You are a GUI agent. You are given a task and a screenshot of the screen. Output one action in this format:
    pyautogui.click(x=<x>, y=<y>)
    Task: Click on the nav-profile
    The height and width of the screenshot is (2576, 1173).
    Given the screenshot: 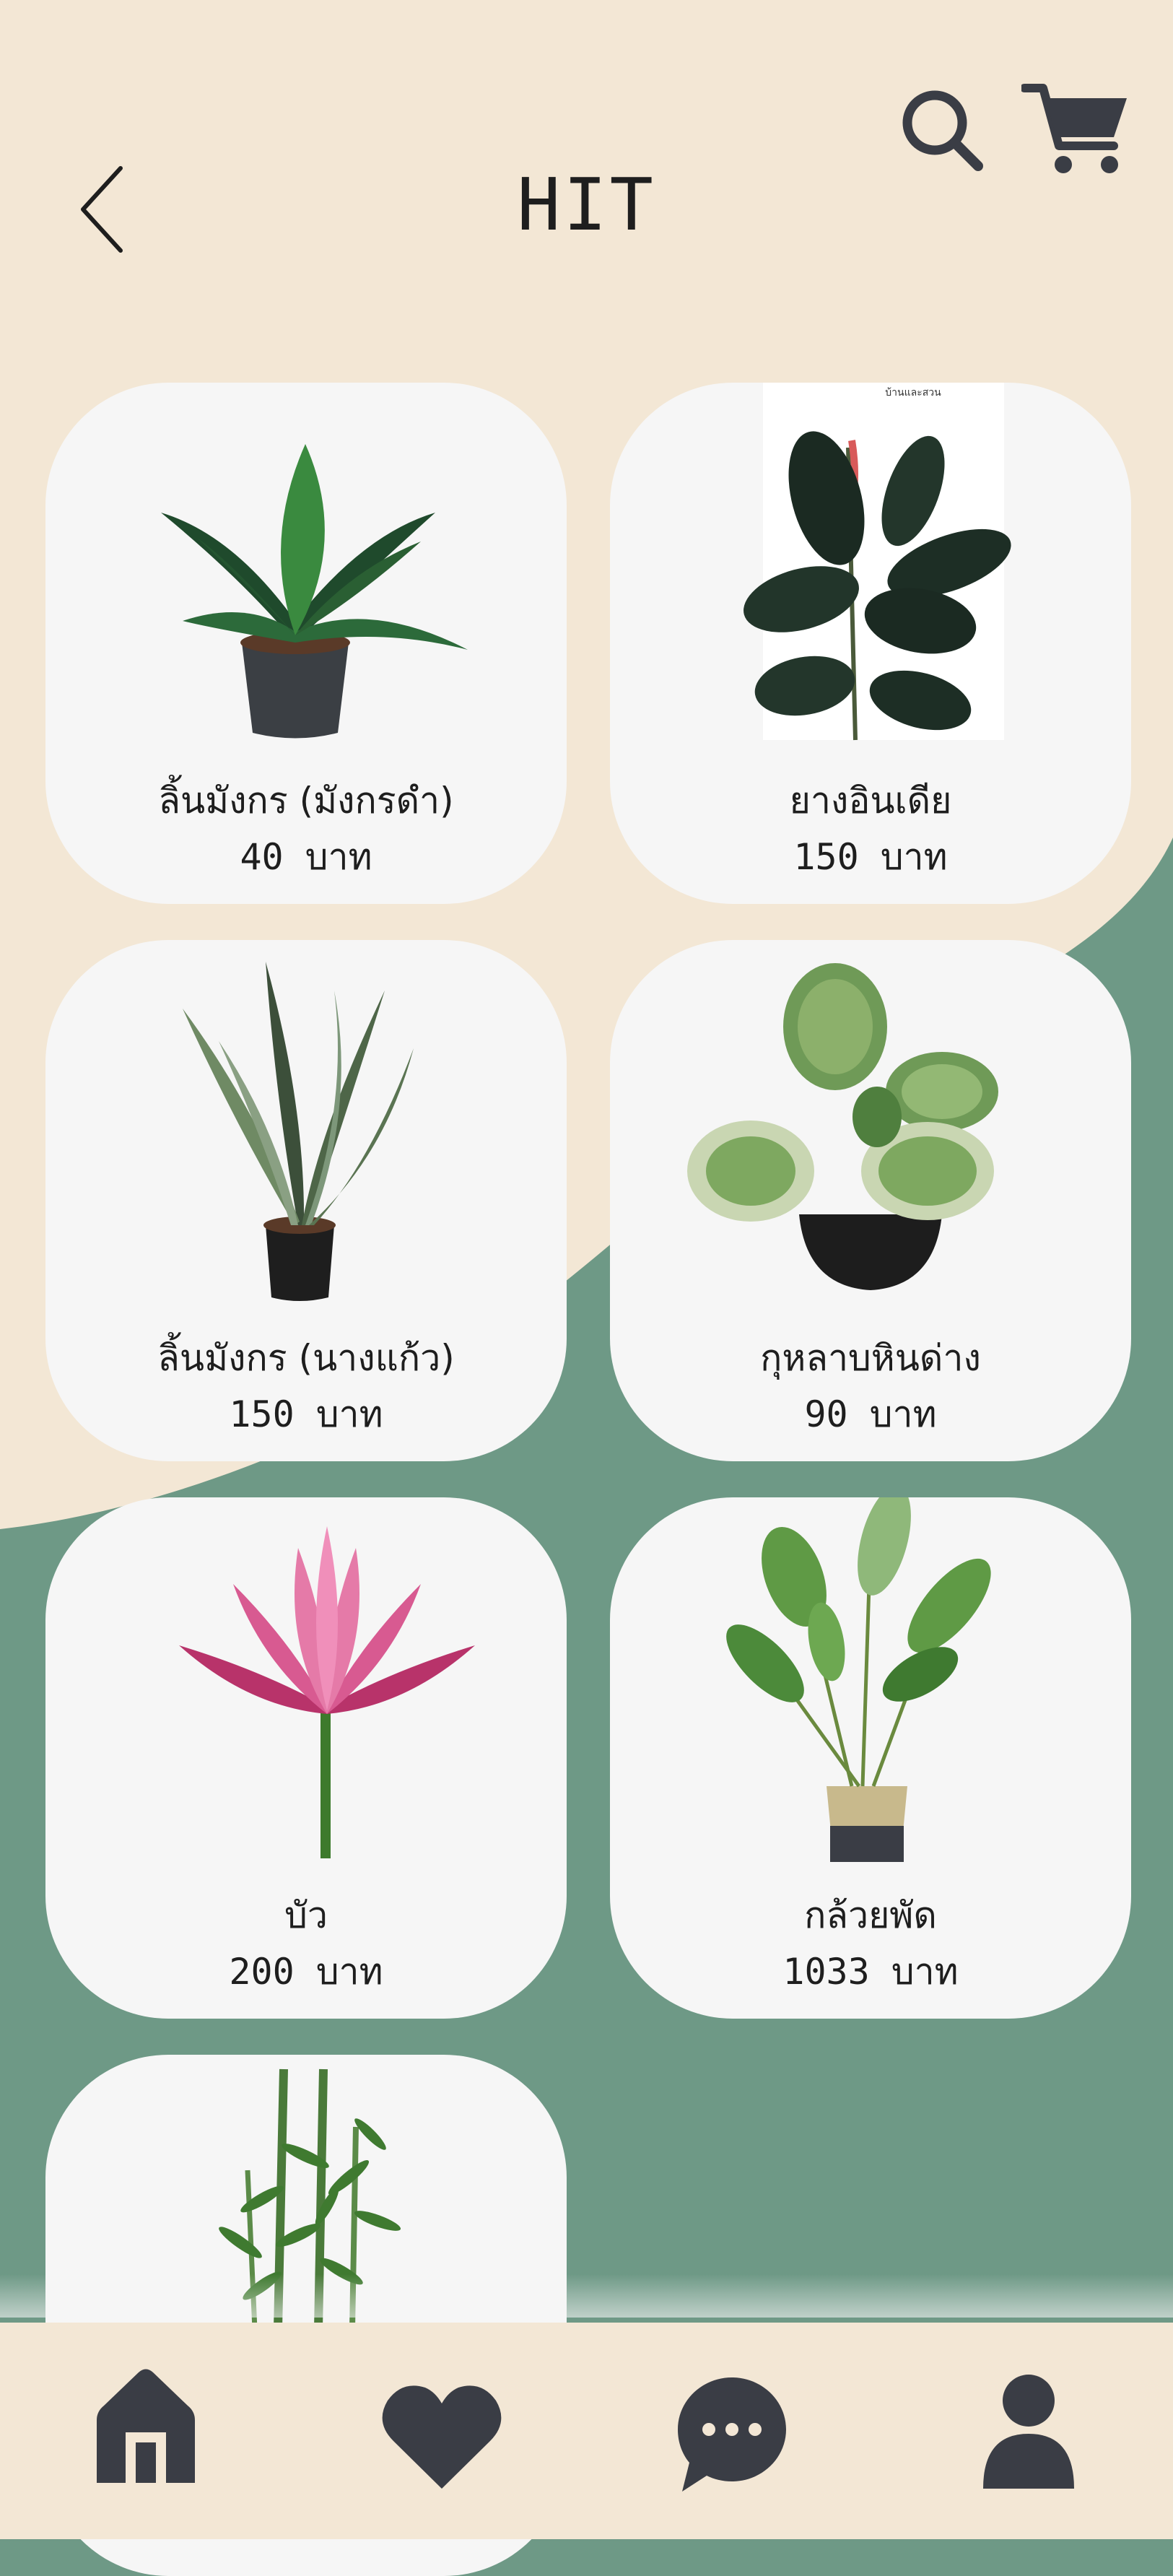 What is the action you would take?
    pyautogui.click(x=1028, y=2432)
    